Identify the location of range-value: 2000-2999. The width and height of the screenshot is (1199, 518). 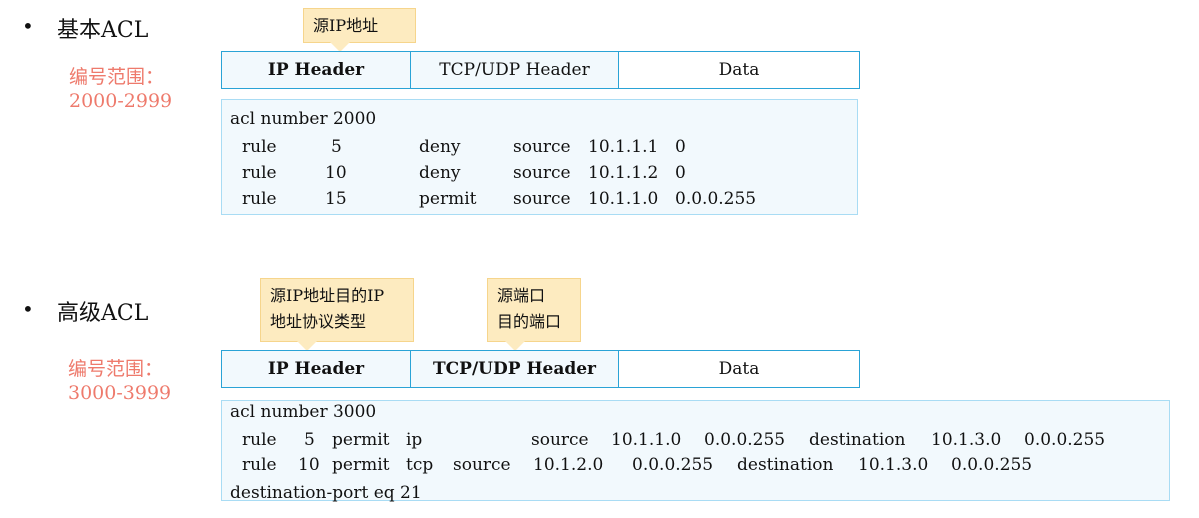
(121, 101).